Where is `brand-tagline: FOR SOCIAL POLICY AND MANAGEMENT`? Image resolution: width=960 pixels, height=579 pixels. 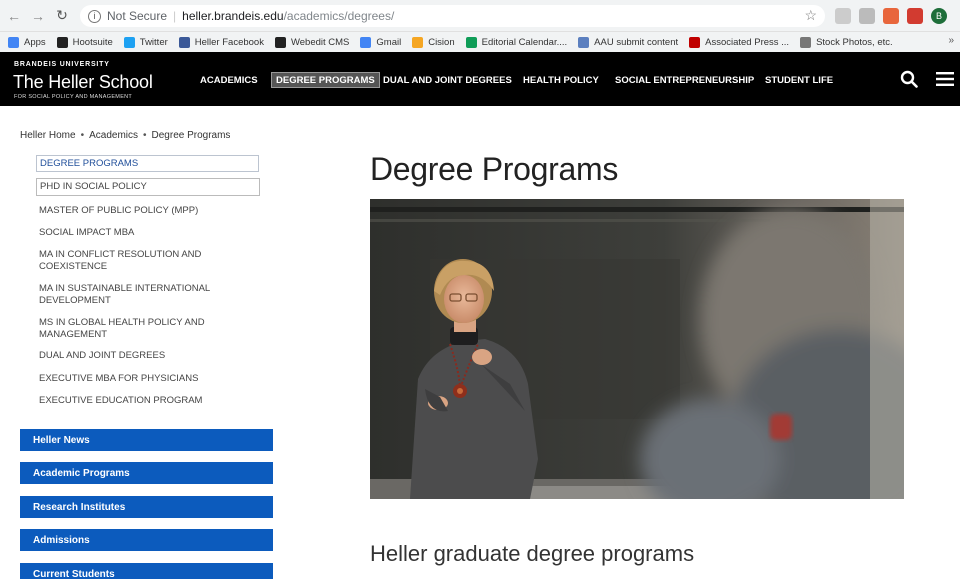
brand-tagline: FOR SOCIAL POLICY AND MANAGEMENT is located at coordinates (73, 97).